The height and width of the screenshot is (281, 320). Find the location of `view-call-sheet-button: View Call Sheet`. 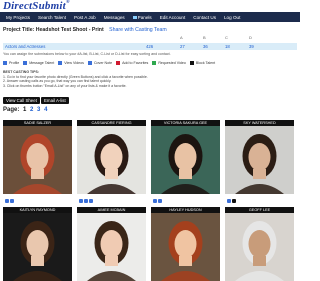

view-call-sheet-button: View Call Sheet is located at coordinates (21, 100).